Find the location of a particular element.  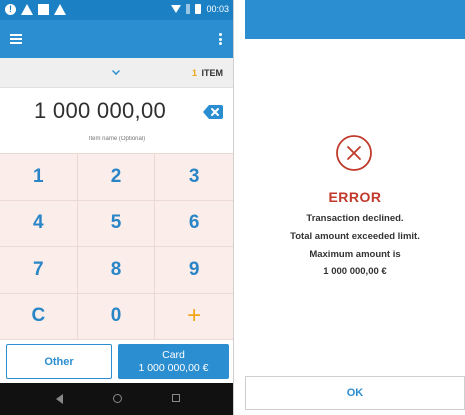

error-max-amount: 1 000 000,00 € is located at coordinates (355, 271).